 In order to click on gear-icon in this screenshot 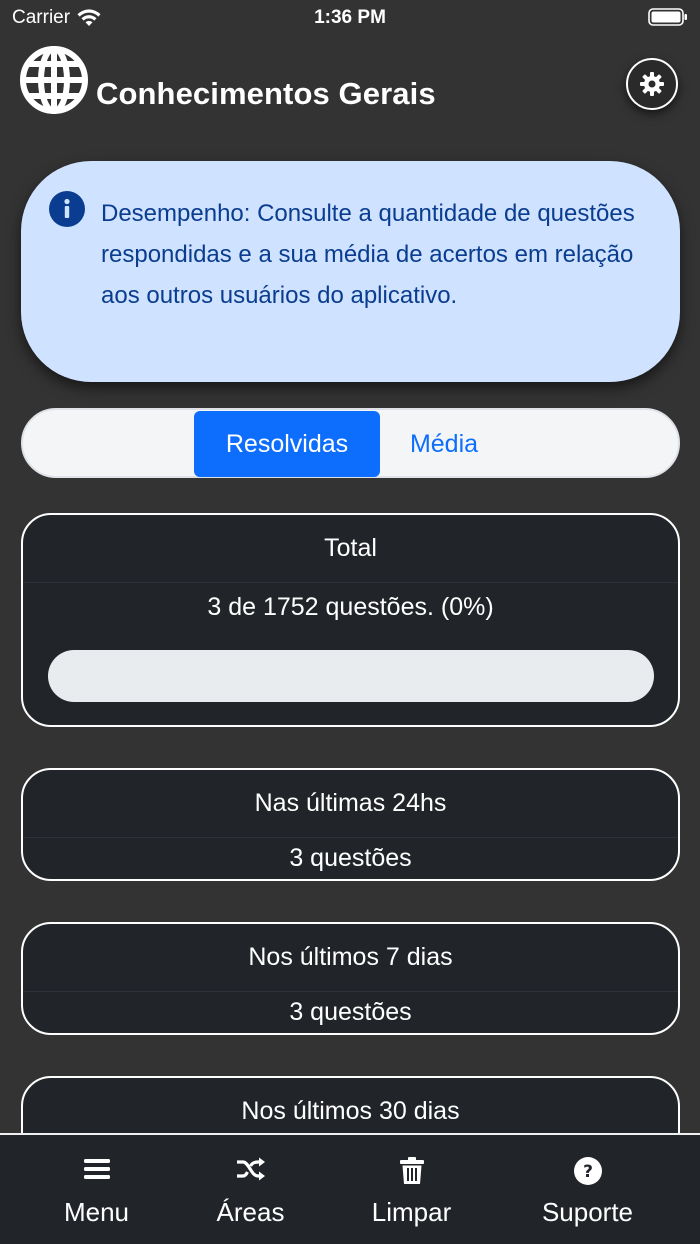, I will do `click(652, 84)`.